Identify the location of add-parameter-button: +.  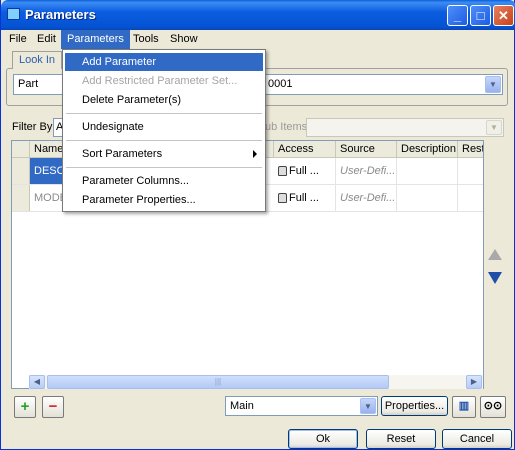
(25, 407).